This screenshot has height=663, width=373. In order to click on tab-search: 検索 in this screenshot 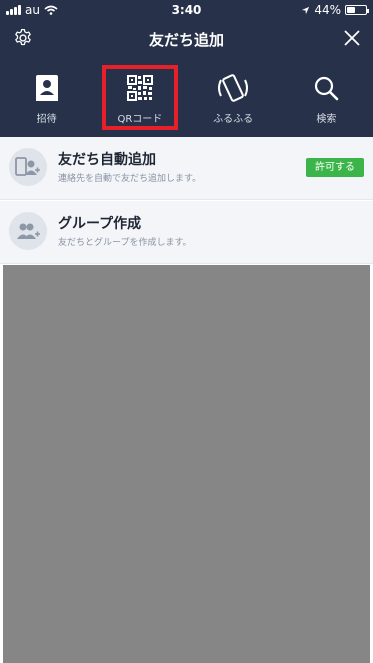, I will do `click(326, 97)`.